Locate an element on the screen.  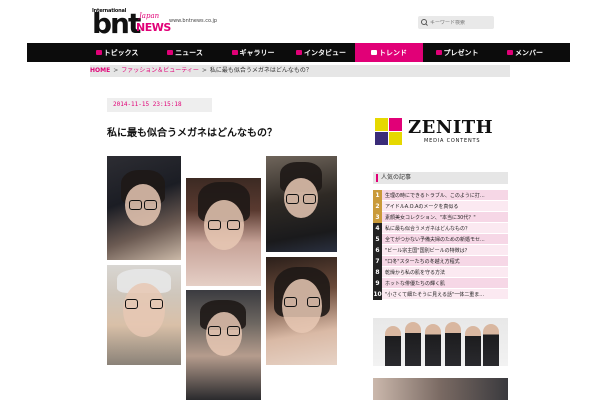
rank-number: 6 is located at coordinates (377, 250).